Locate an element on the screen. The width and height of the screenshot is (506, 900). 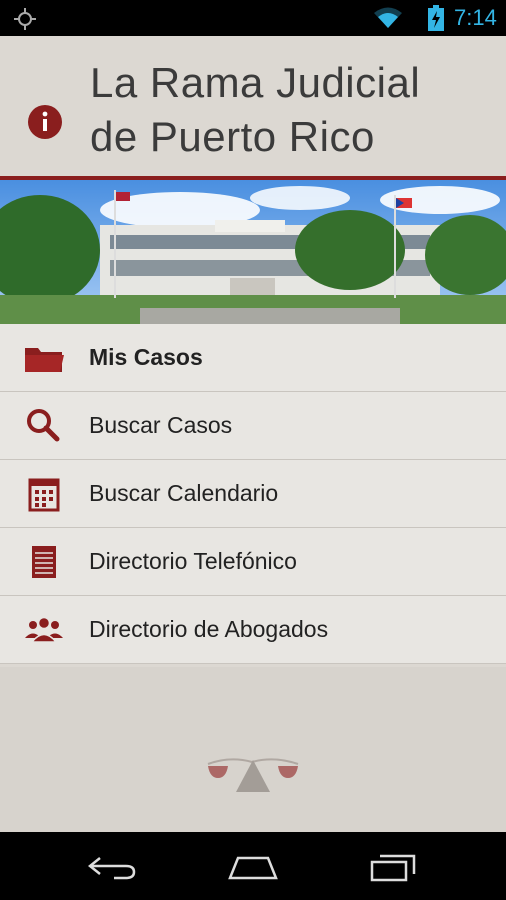
home-icon is located at coordinates (253, 867).